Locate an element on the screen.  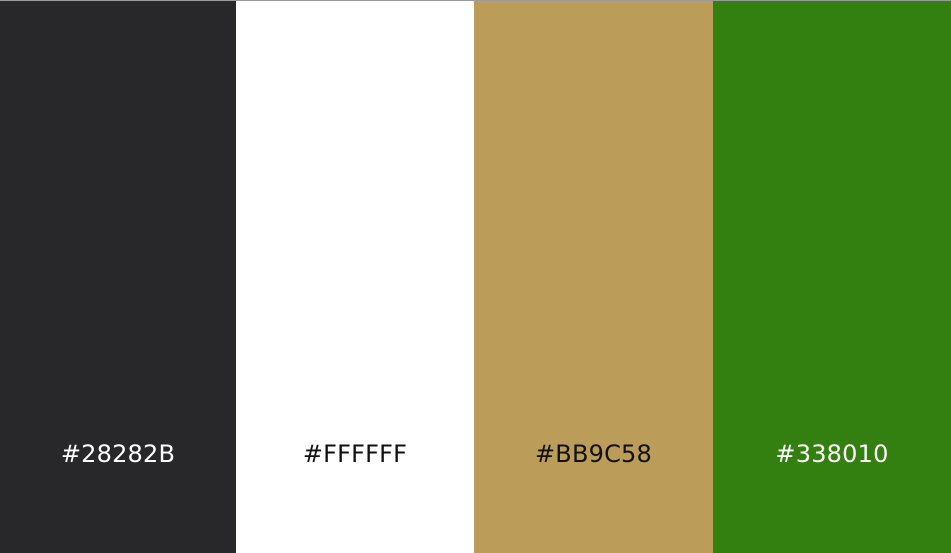
swatch-hex-label: #28282B is located at coordinates (118, 454).